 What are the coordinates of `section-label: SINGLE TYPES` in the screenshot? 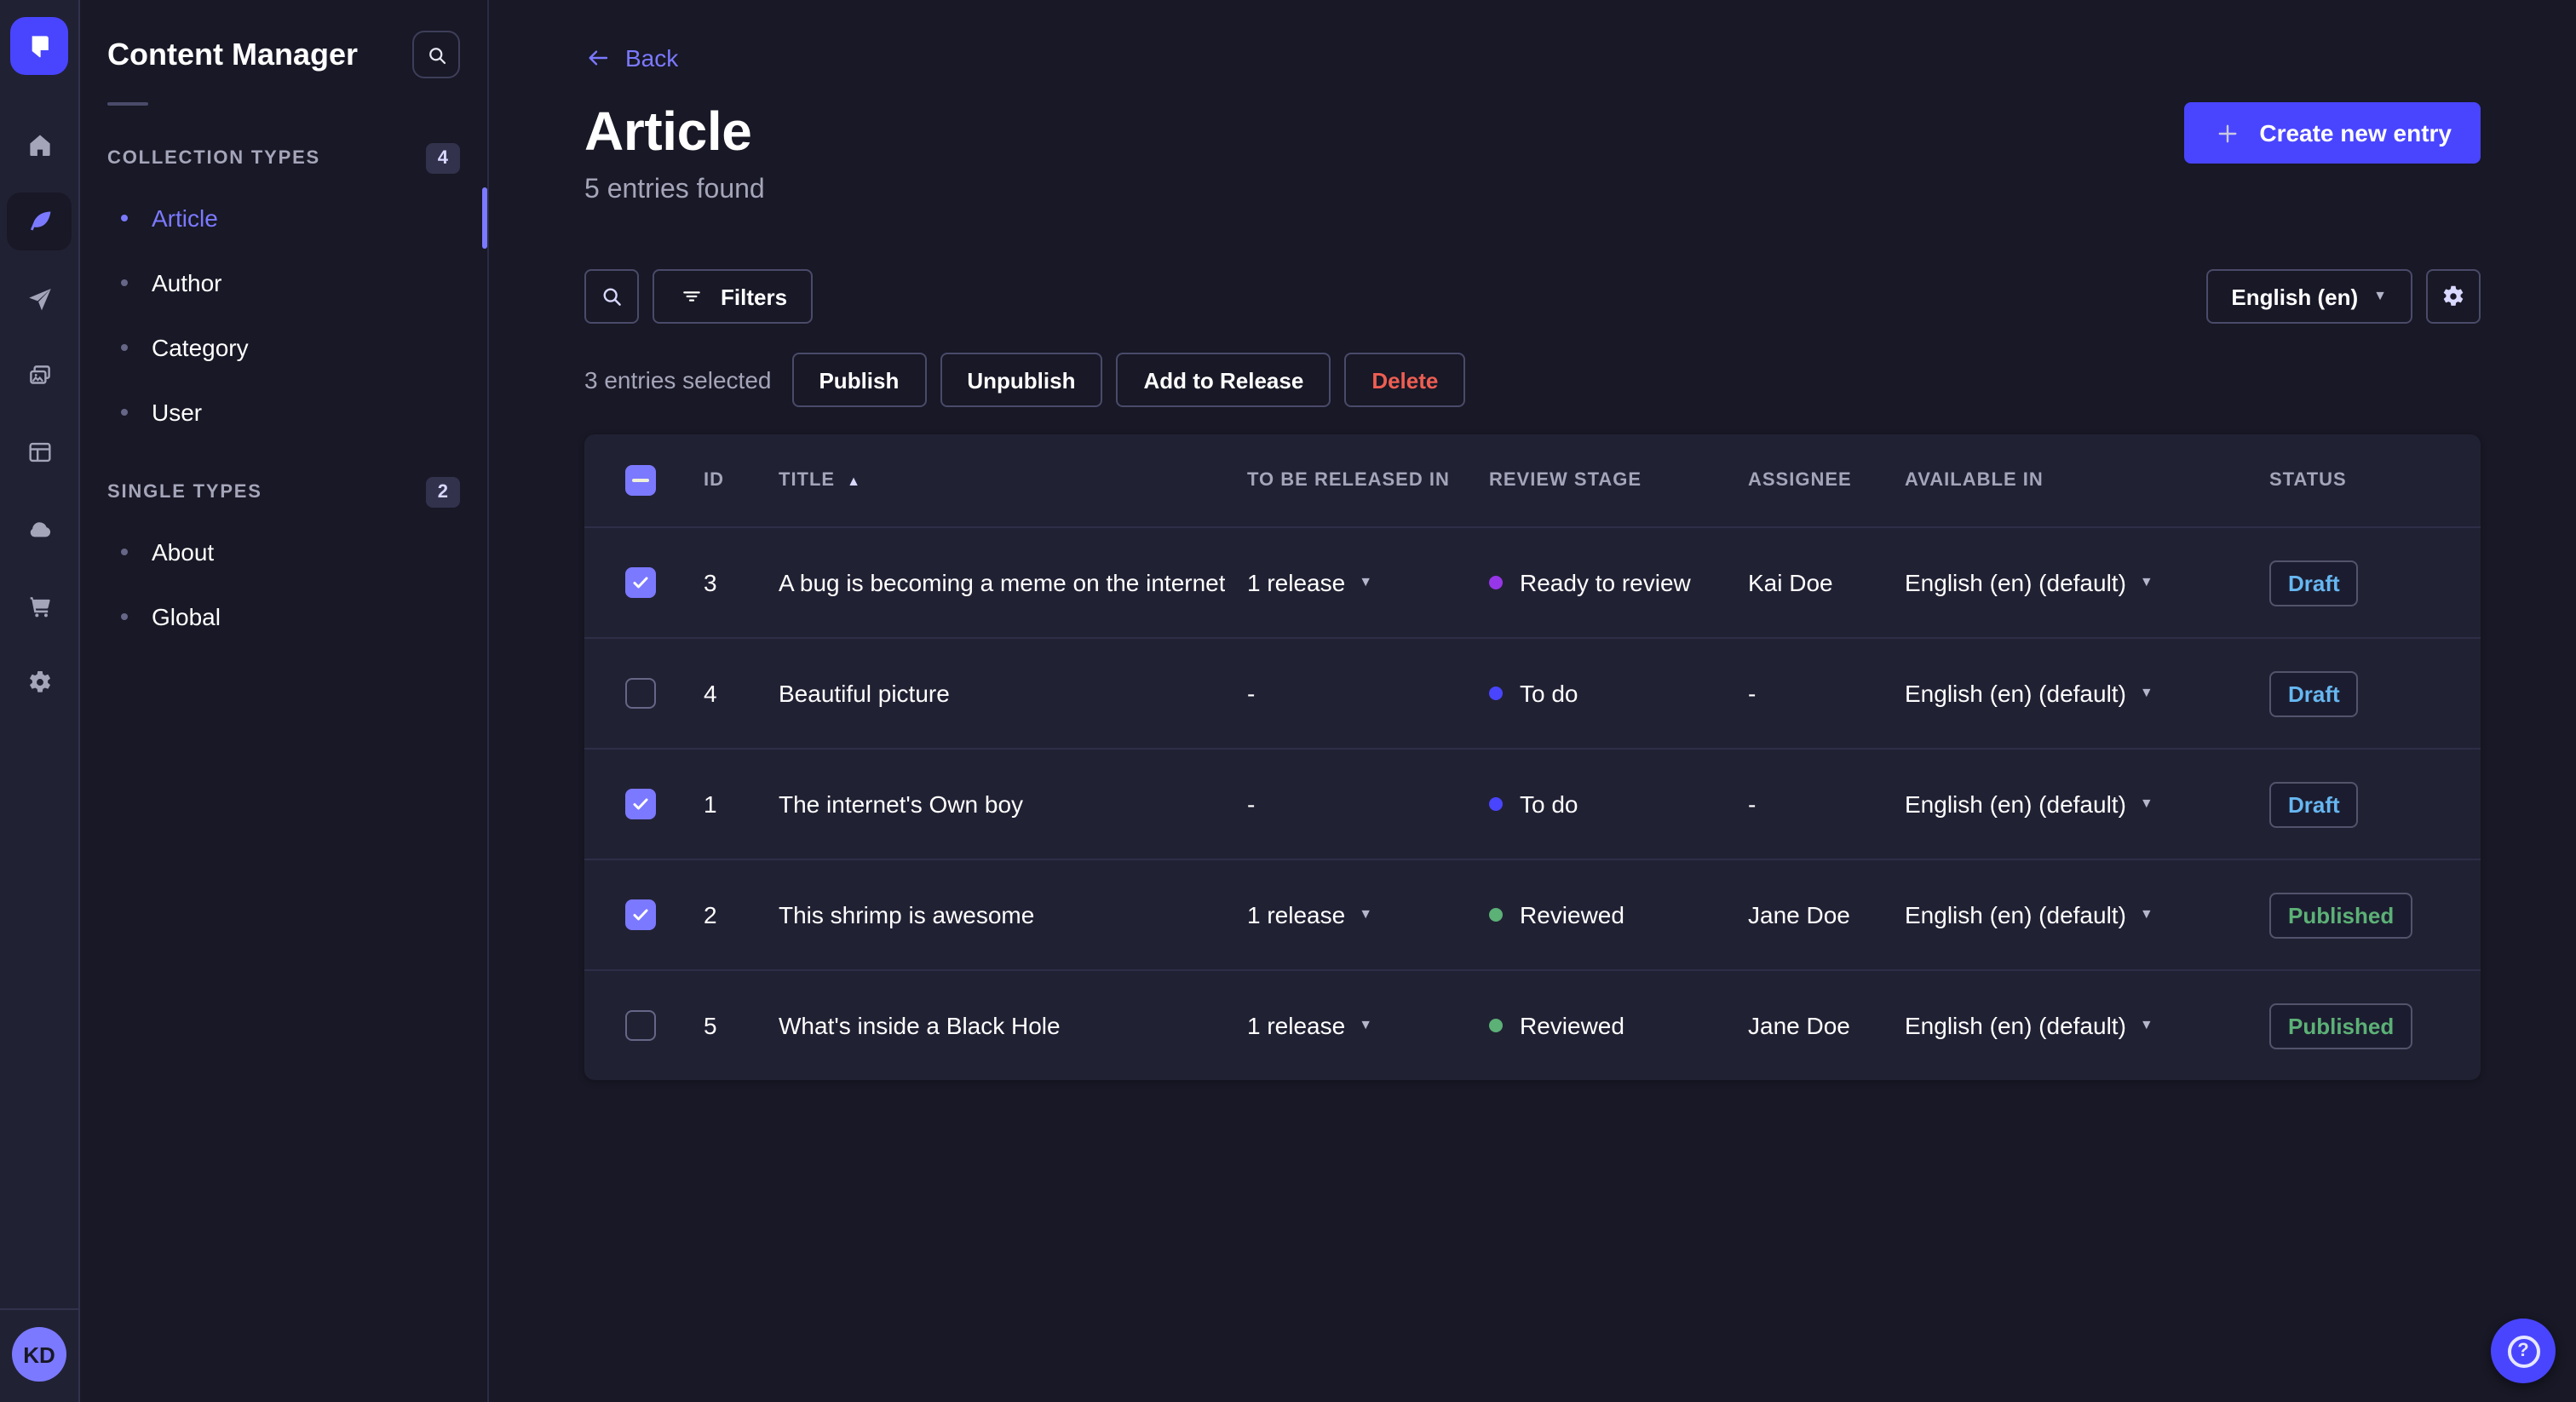 It's located at (185, 492).